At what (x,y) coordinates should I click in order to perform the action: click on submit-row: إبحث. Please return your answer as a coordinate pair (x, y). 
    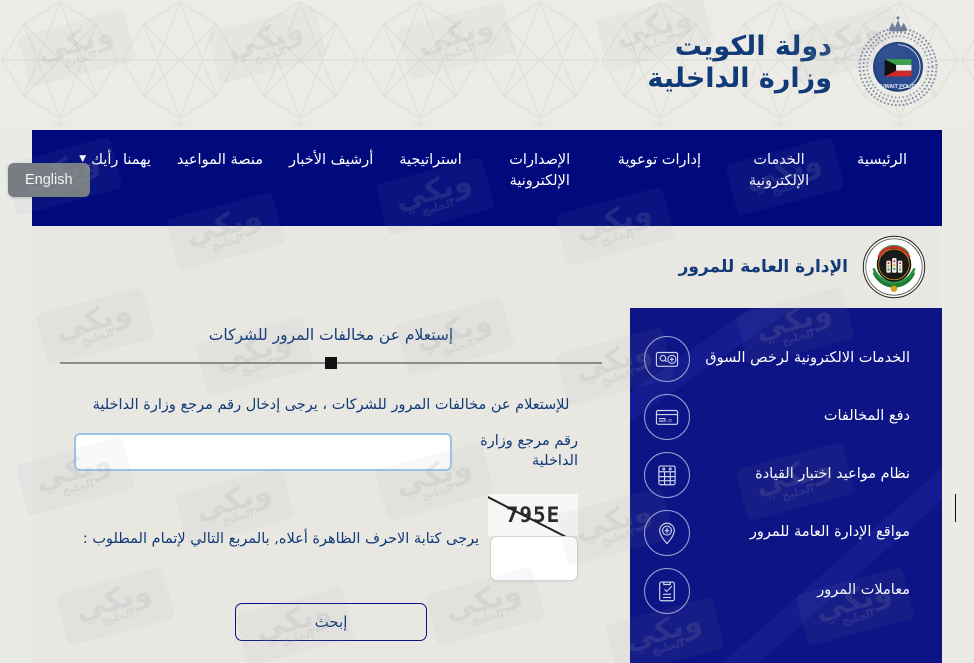
    Looking at the image, I should click on (331, 621).